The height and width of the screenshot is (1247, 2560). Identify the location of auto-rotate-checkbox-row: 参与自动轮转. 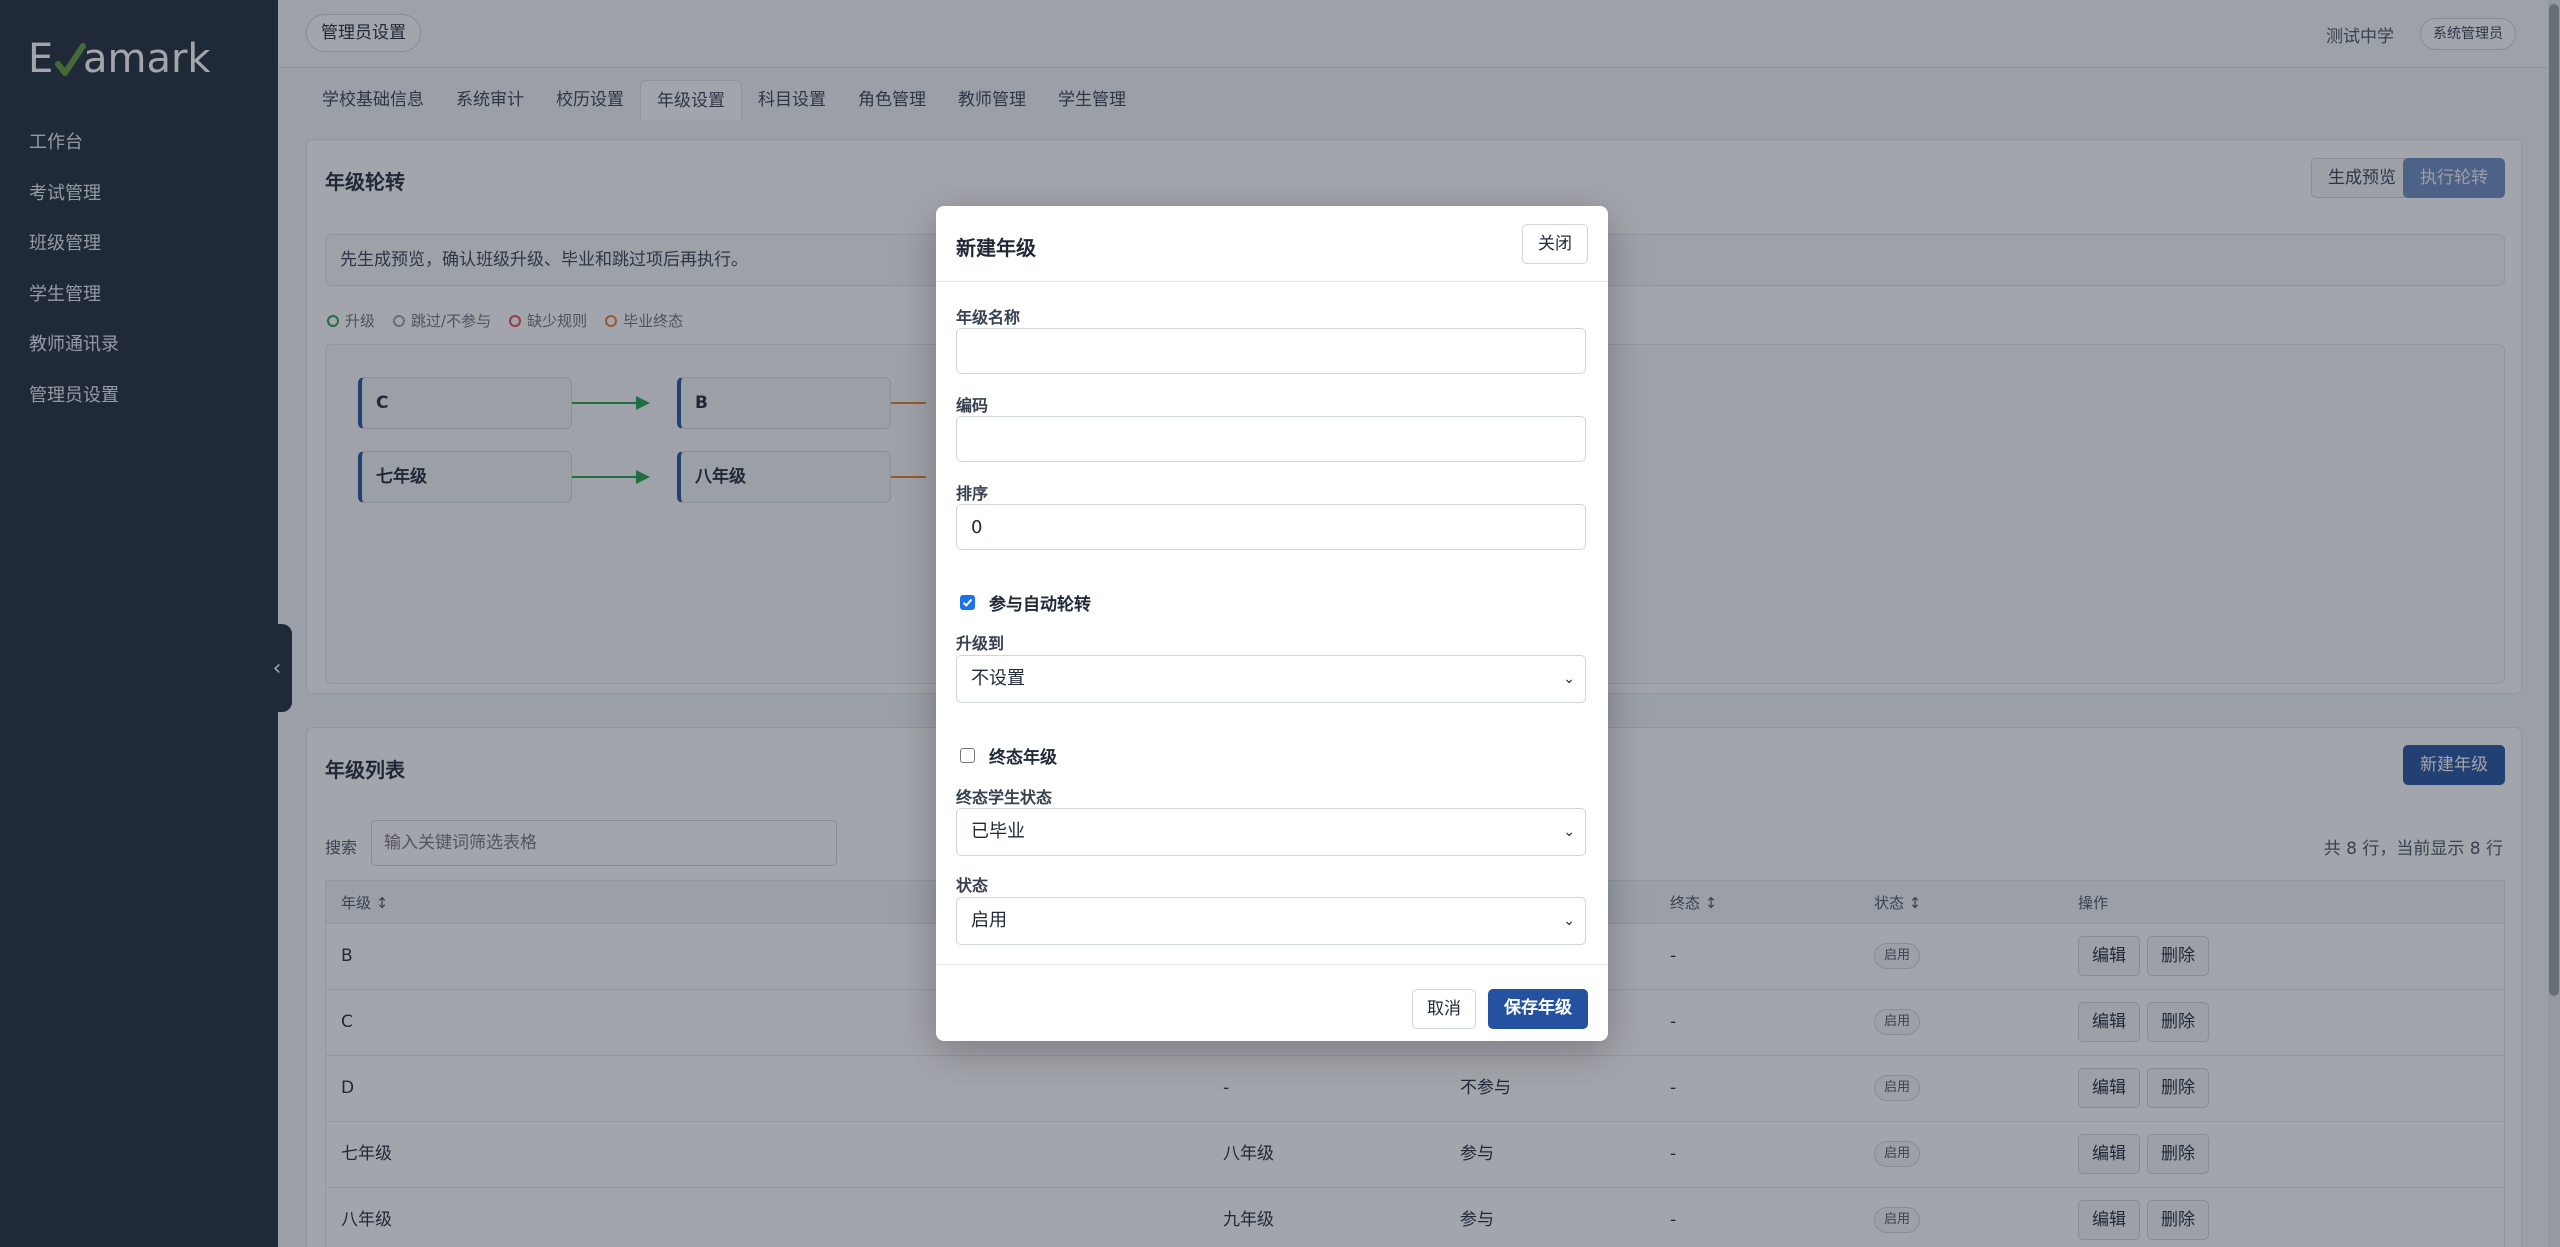
(1025, 602).